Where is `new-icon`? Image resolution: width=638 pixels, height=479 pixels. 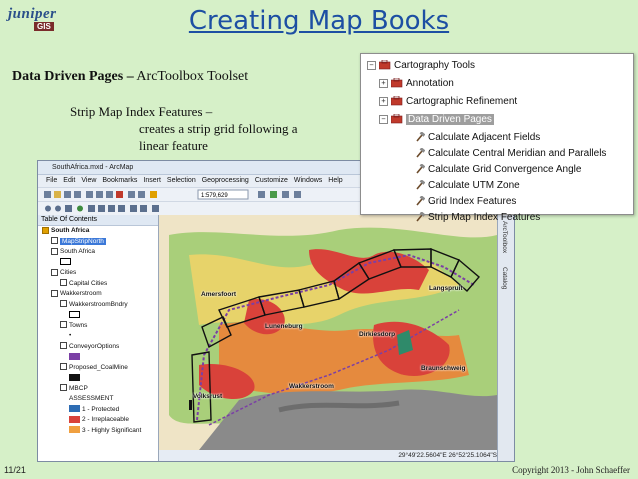 new-icon is located at coordinates (47, 194).